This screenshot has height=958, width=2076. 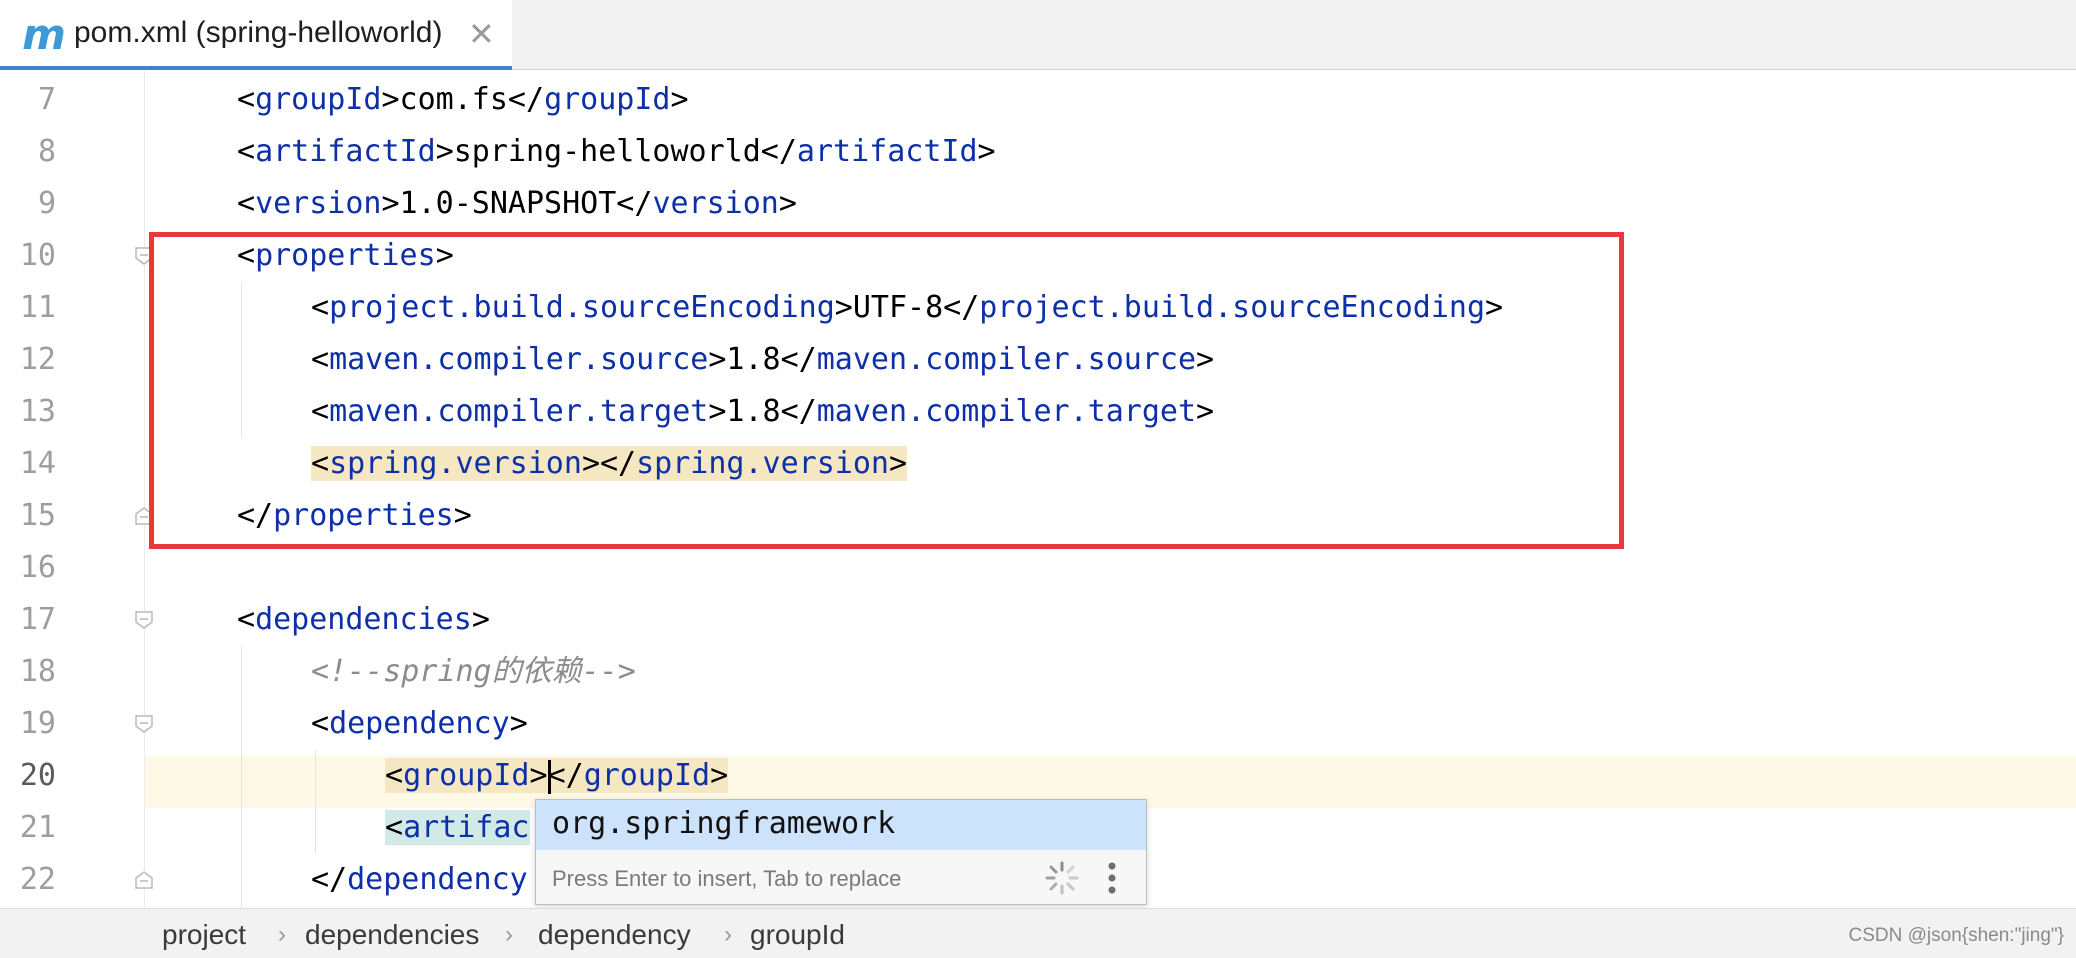 I want to click on autocomplete-item-label: org.springframework, so click(x=724, y=823).